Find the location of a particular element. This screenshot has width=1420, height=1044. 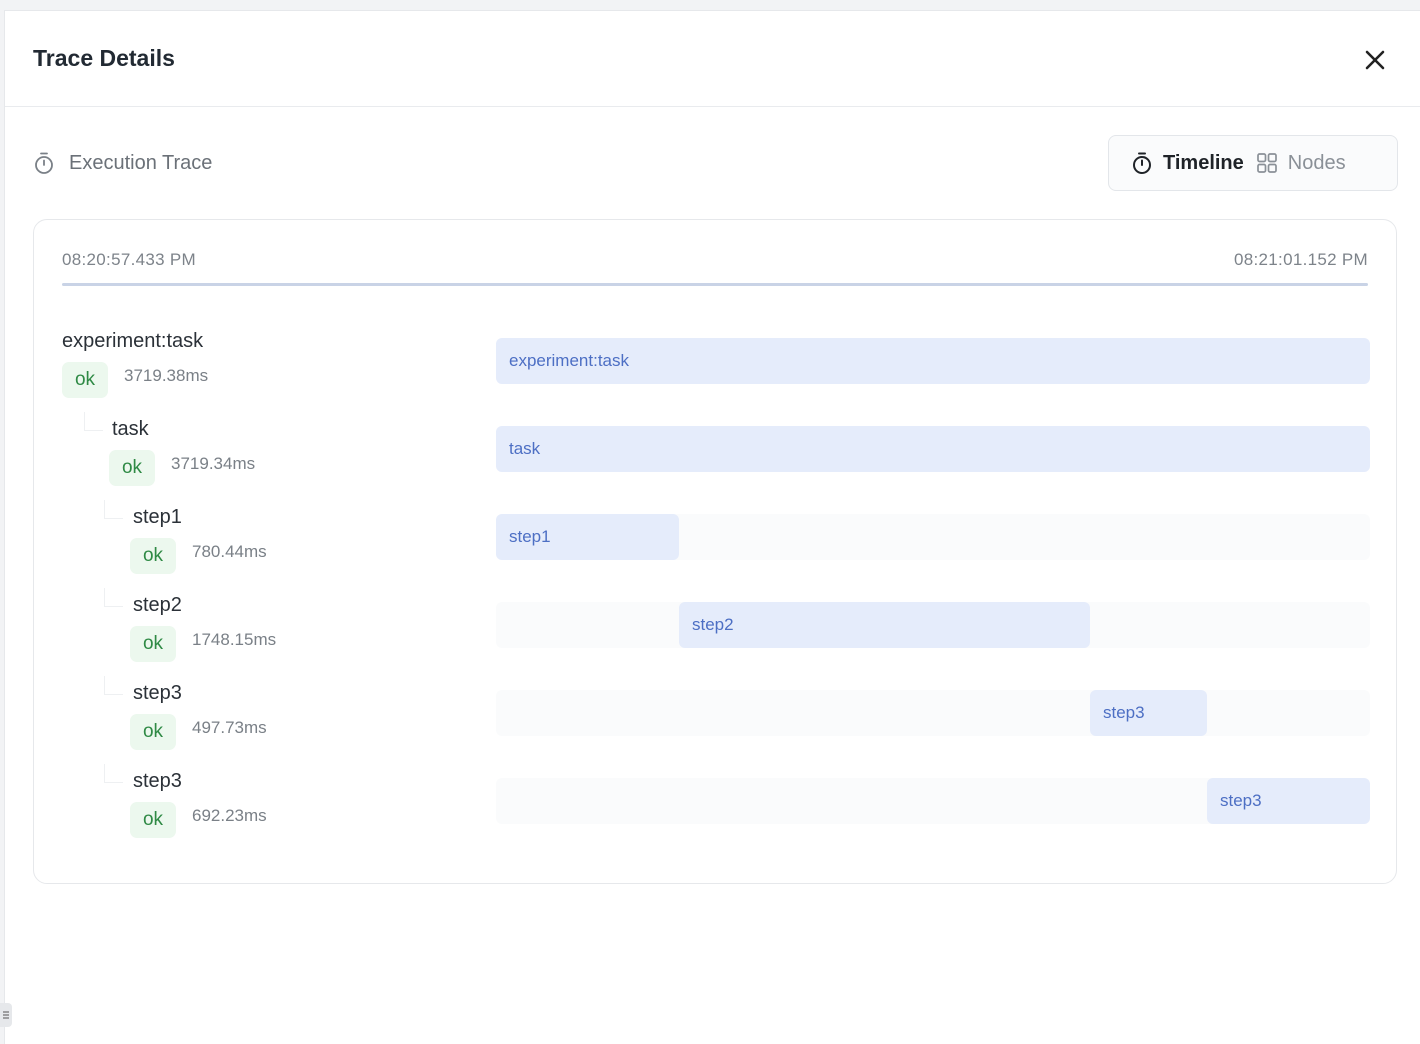

close-button is located at coordinates (1375, 60).